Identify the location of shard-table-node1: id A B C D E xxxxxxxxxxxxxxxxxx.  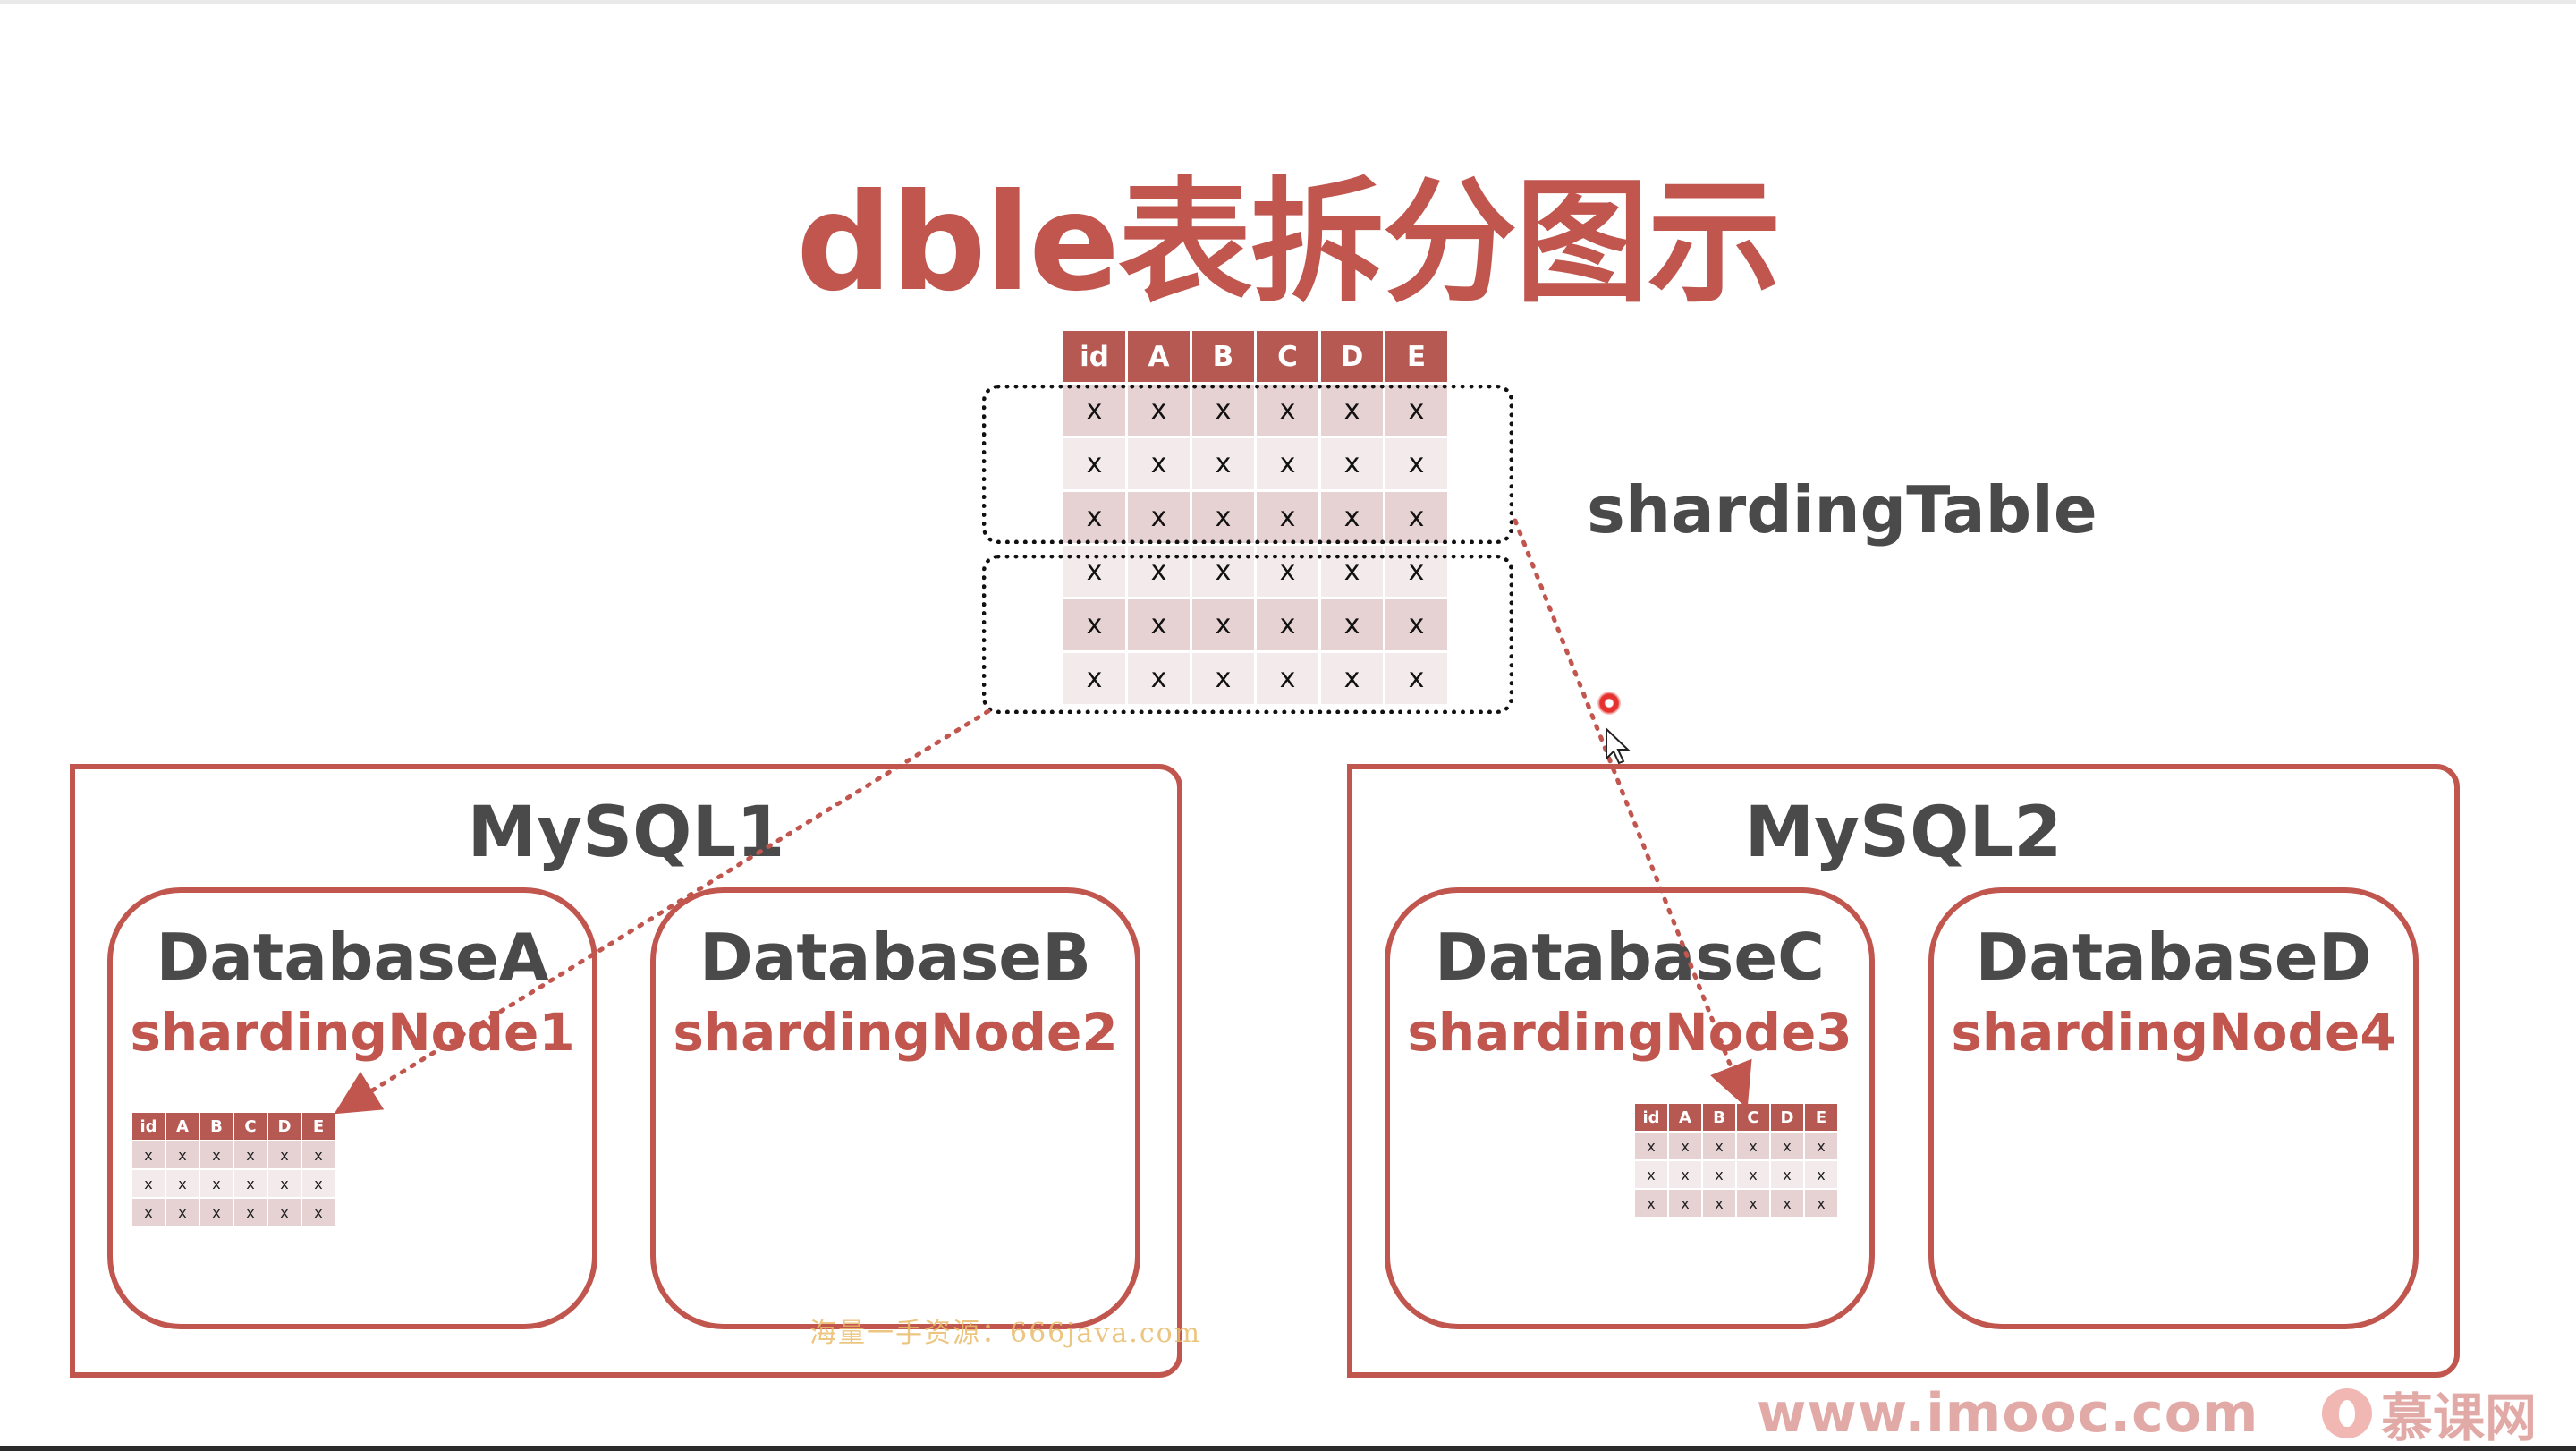
(233, 1169).